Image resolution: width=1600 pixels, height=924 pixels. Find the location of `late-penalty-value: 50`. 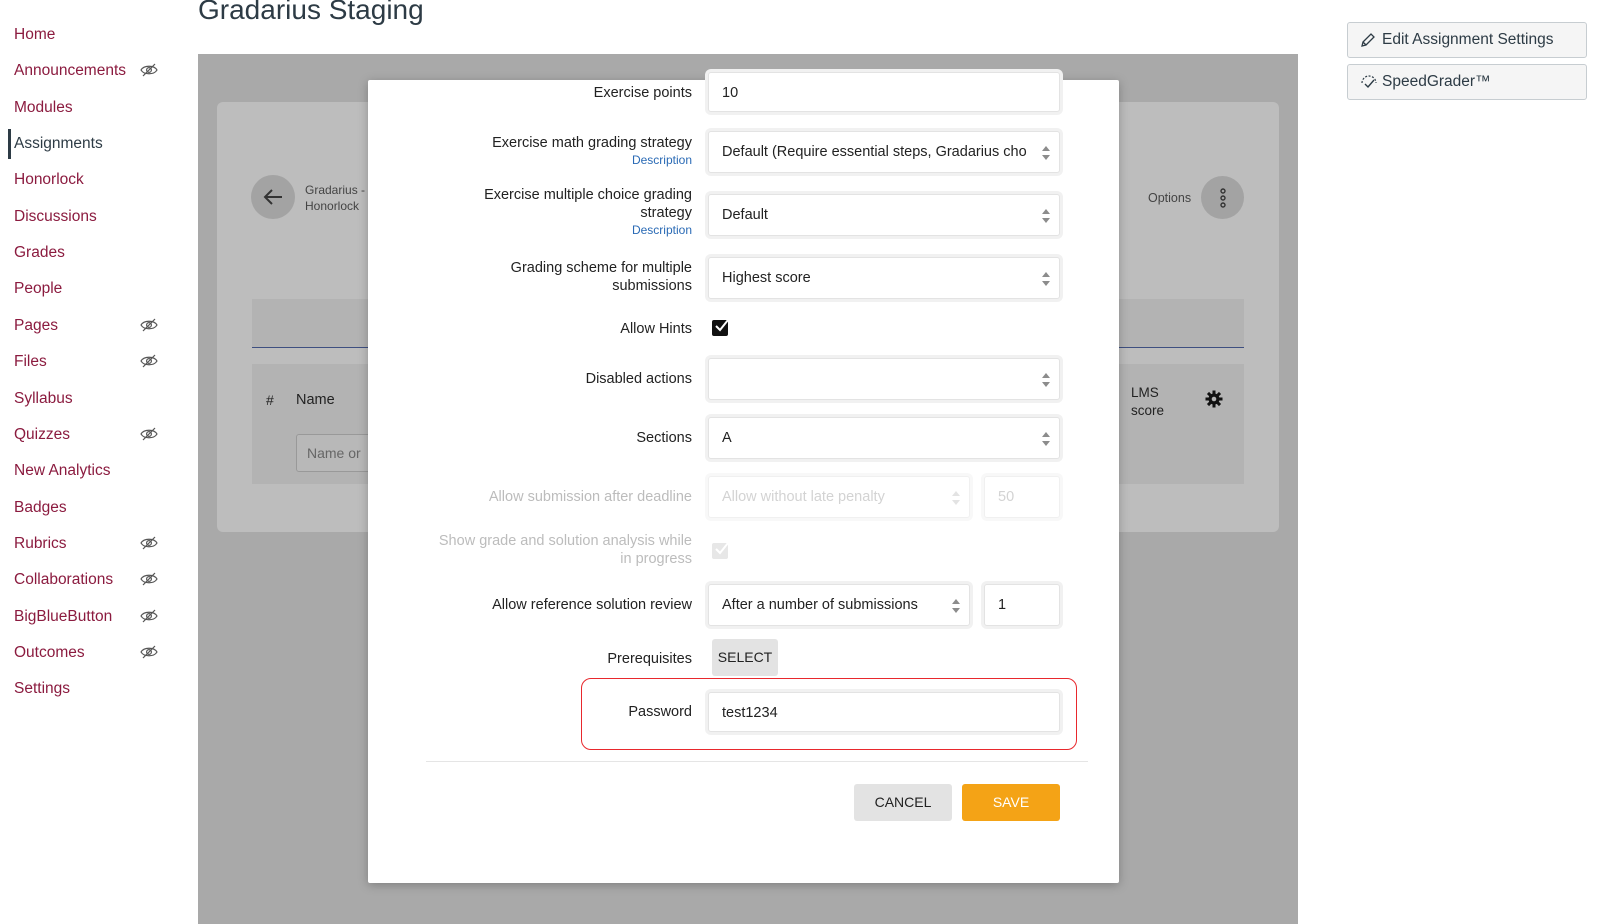

late-penalty-value: 50 is located at coordinates (1006, 497).